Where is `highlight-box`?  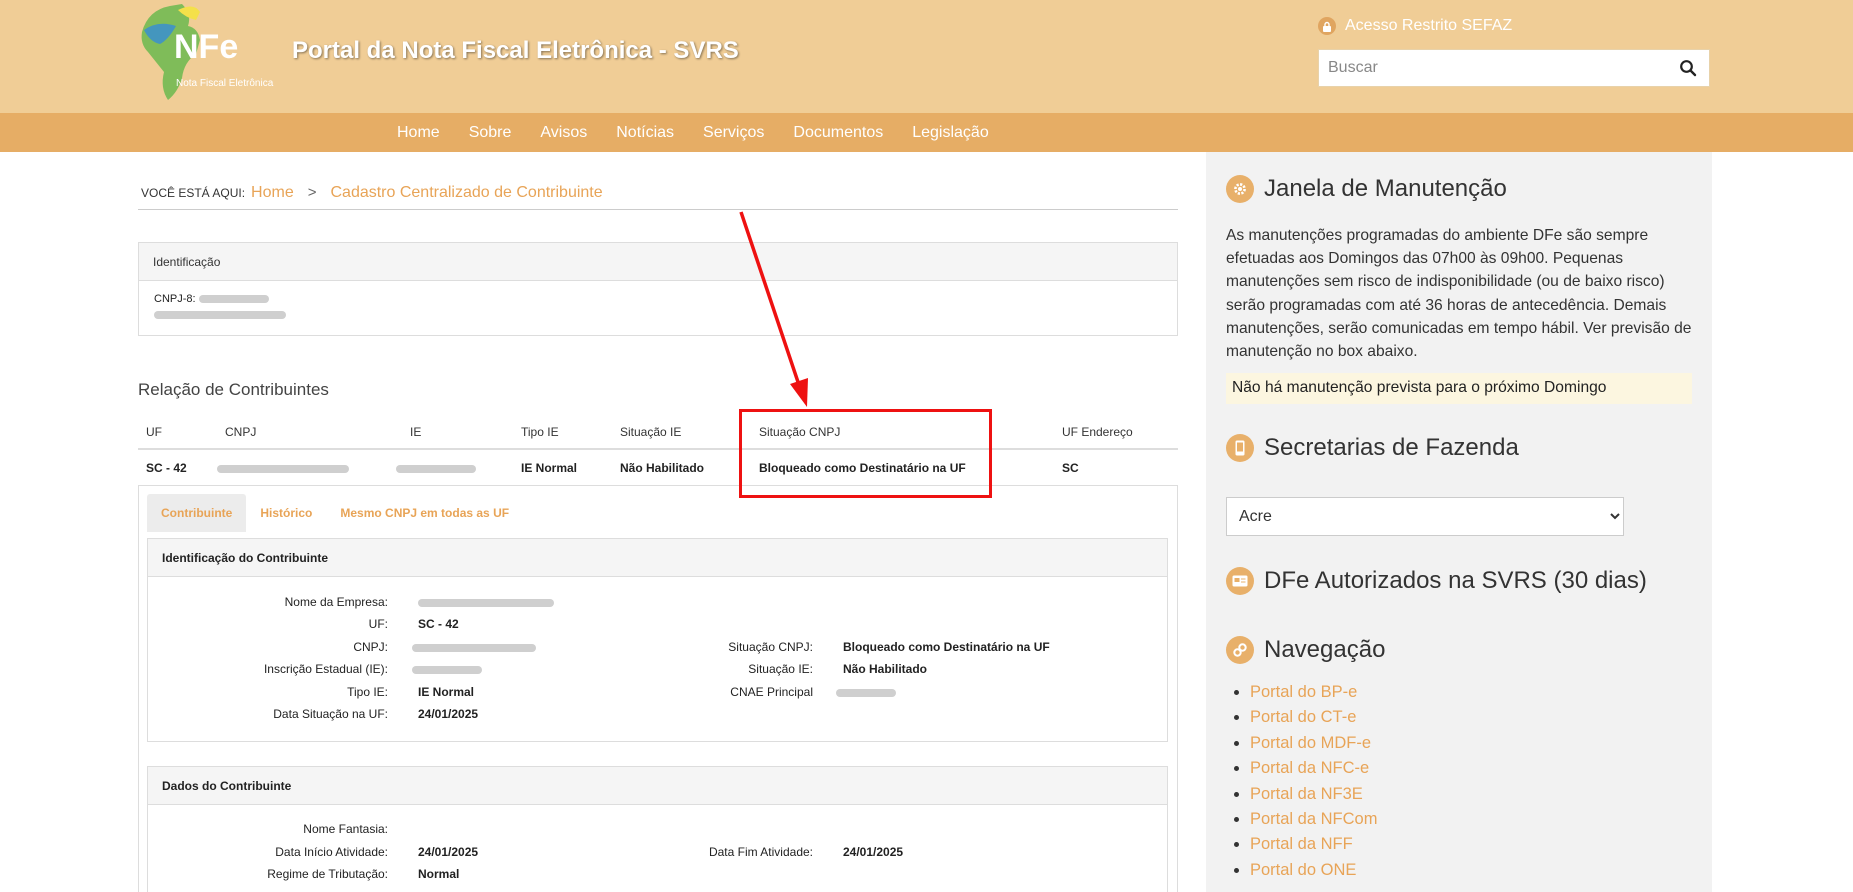
highlight-box is located at coordinates (865, 453).